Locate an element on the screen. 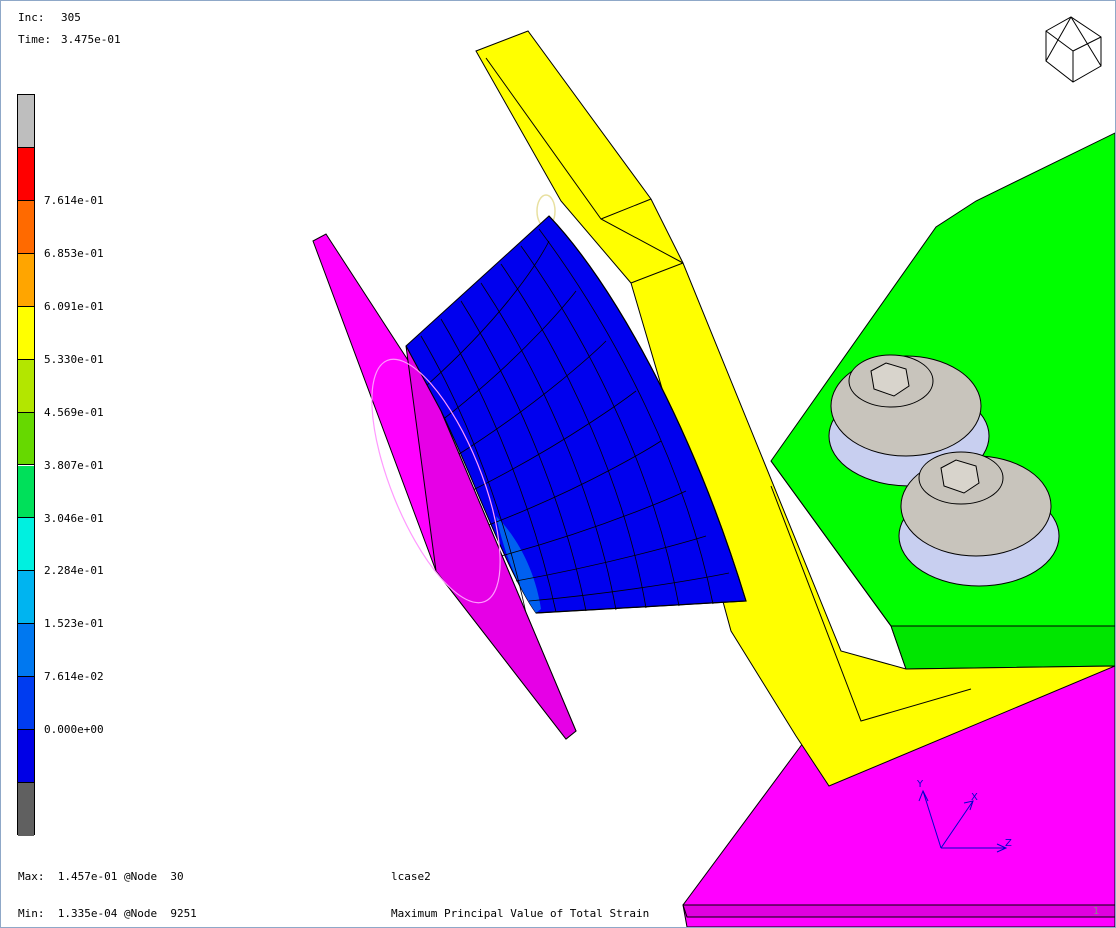 The width and height of the screenshot is (1116, 928). min-value-text: Min: 1.335e-04 @Node 9251 is located at coordinates (107, 913).